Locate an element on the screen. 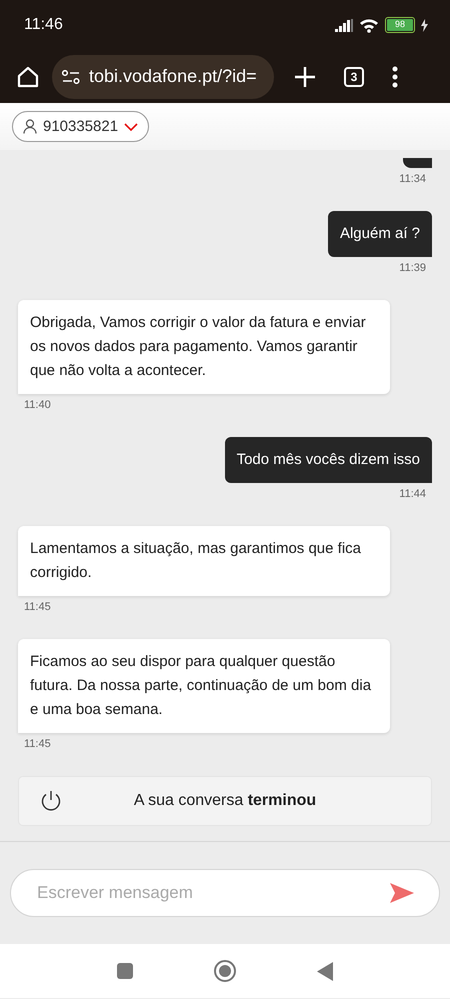 The image size is (450, 999). sent-message: Alguém aí ? is located at coordinates (380, 234).